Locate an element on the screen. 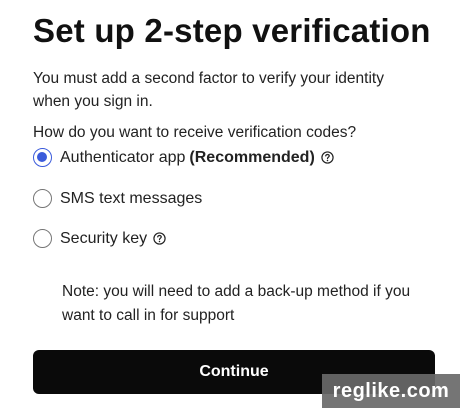  option-label-authenticator-app: Authenticator app is located at coordinates (123, 157).